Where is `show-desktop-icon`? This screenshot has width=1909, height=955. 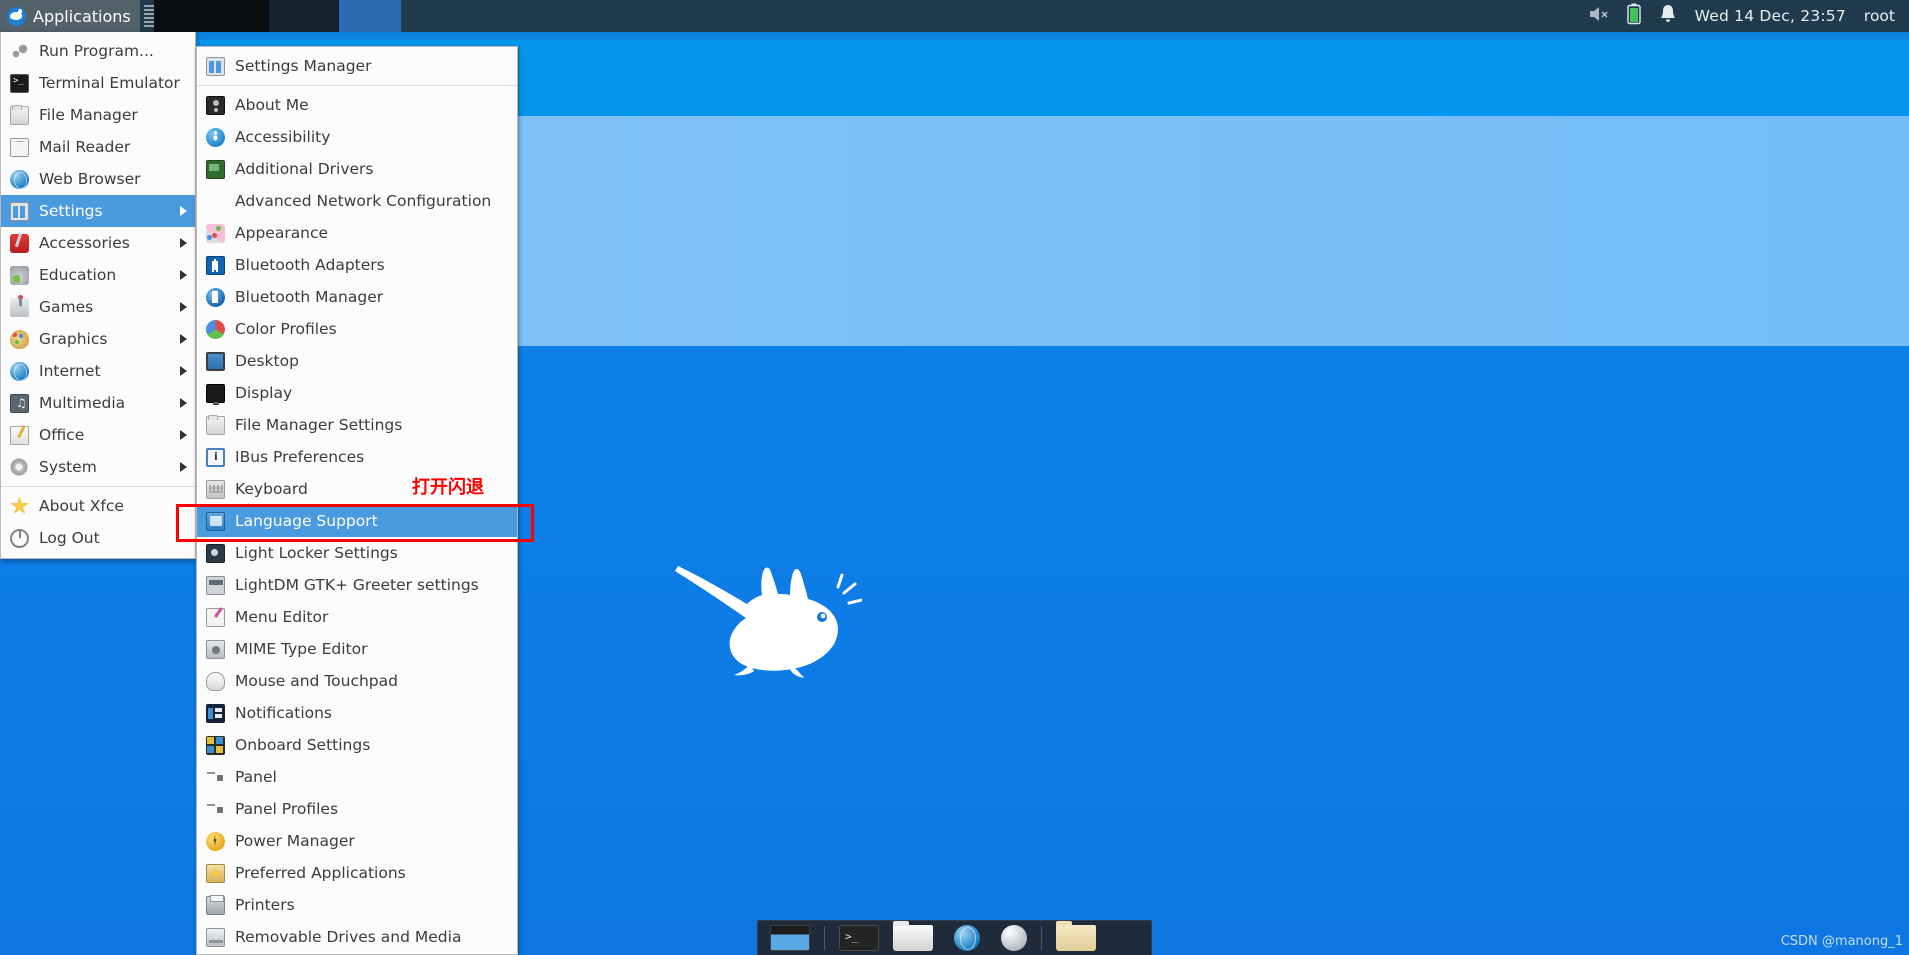 show-desktop-icon is located at coordinates (790, 938).